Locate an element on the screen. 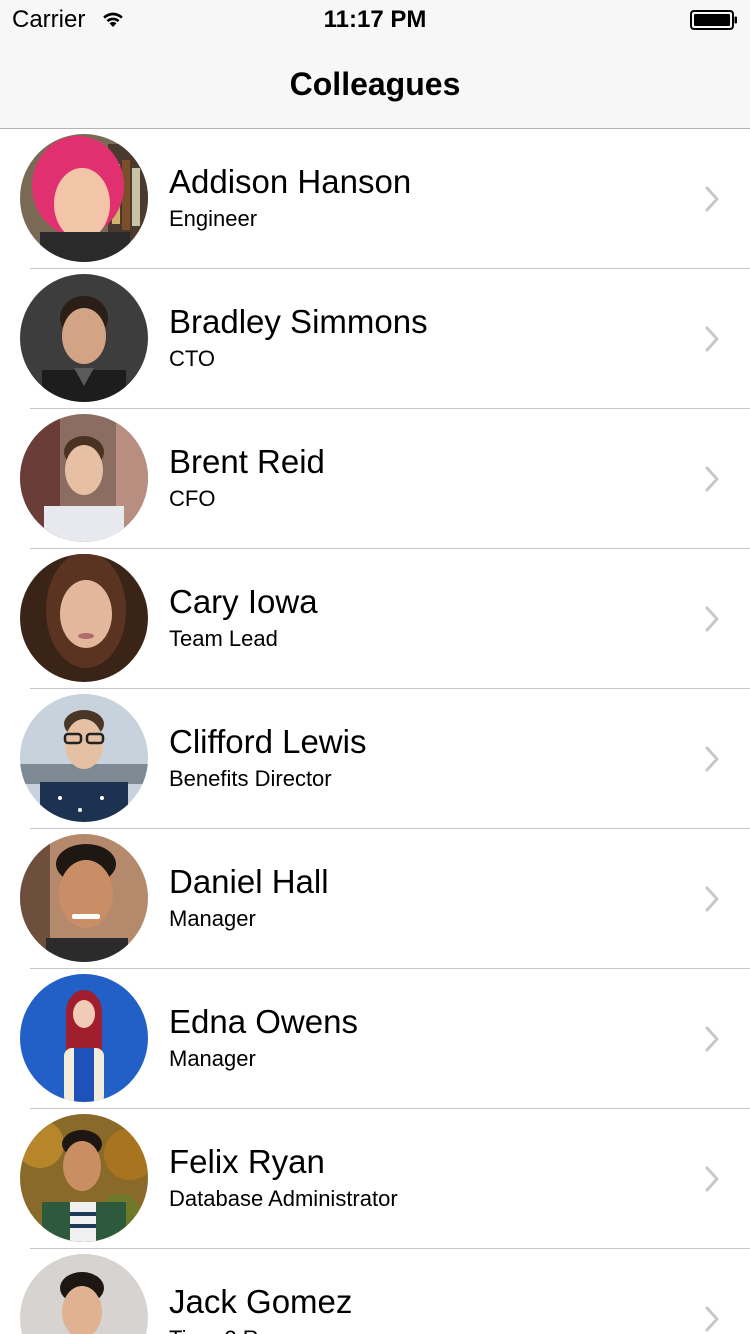 The width and height of the screenshot is (750, 1334). colleague-role: Database Administrator is located at coordinates (283, 1198).